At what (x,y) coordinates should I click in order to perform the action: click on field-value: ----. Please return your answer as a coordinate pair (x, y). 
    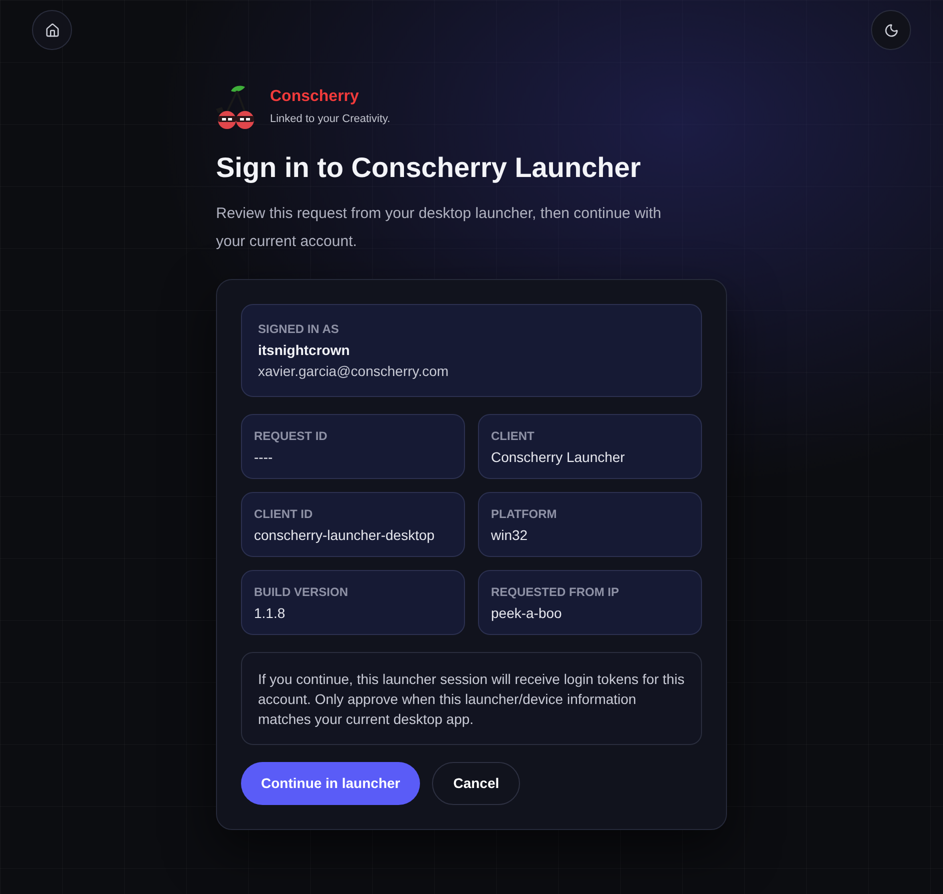
    Looking at the image, I should click on (264, 457).